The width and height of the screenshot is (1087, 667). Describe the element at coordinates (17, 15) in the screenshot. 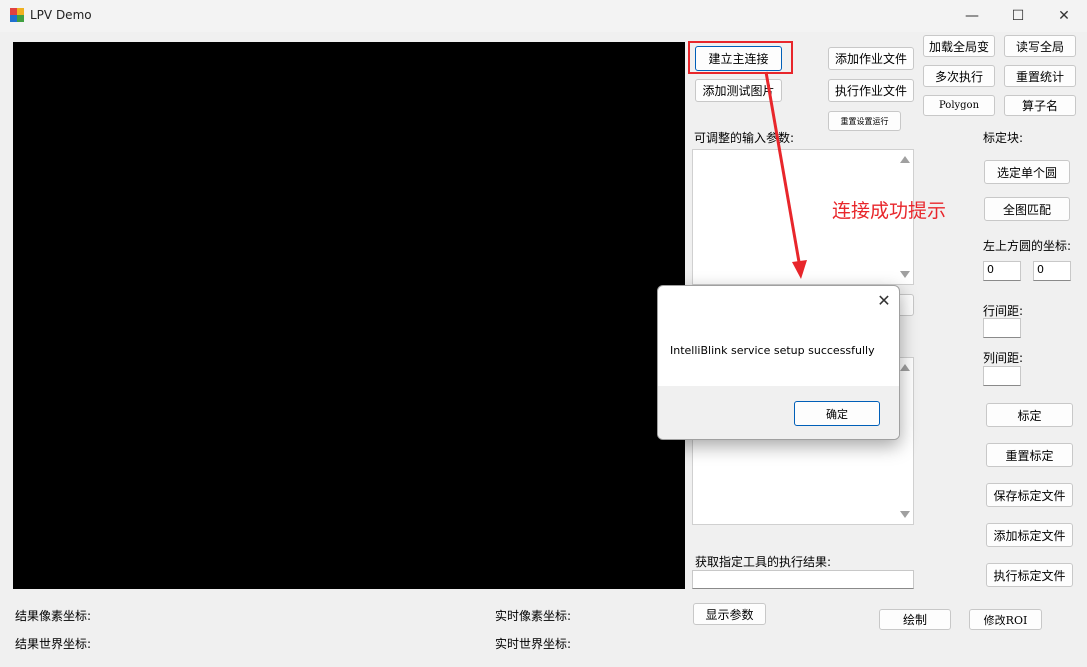

I see `app-icon` at that location.